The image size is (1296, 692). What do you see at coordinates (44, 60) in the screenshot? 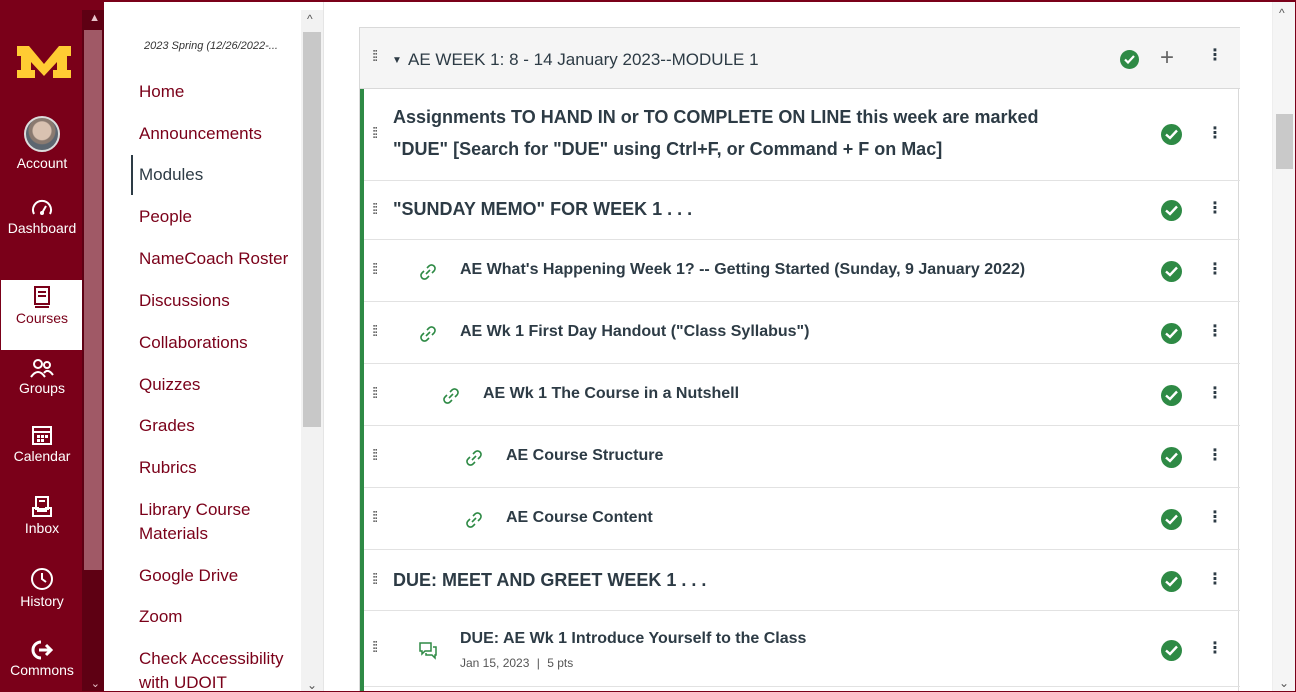
I see `university-logo` at bounding box center [44, 60].